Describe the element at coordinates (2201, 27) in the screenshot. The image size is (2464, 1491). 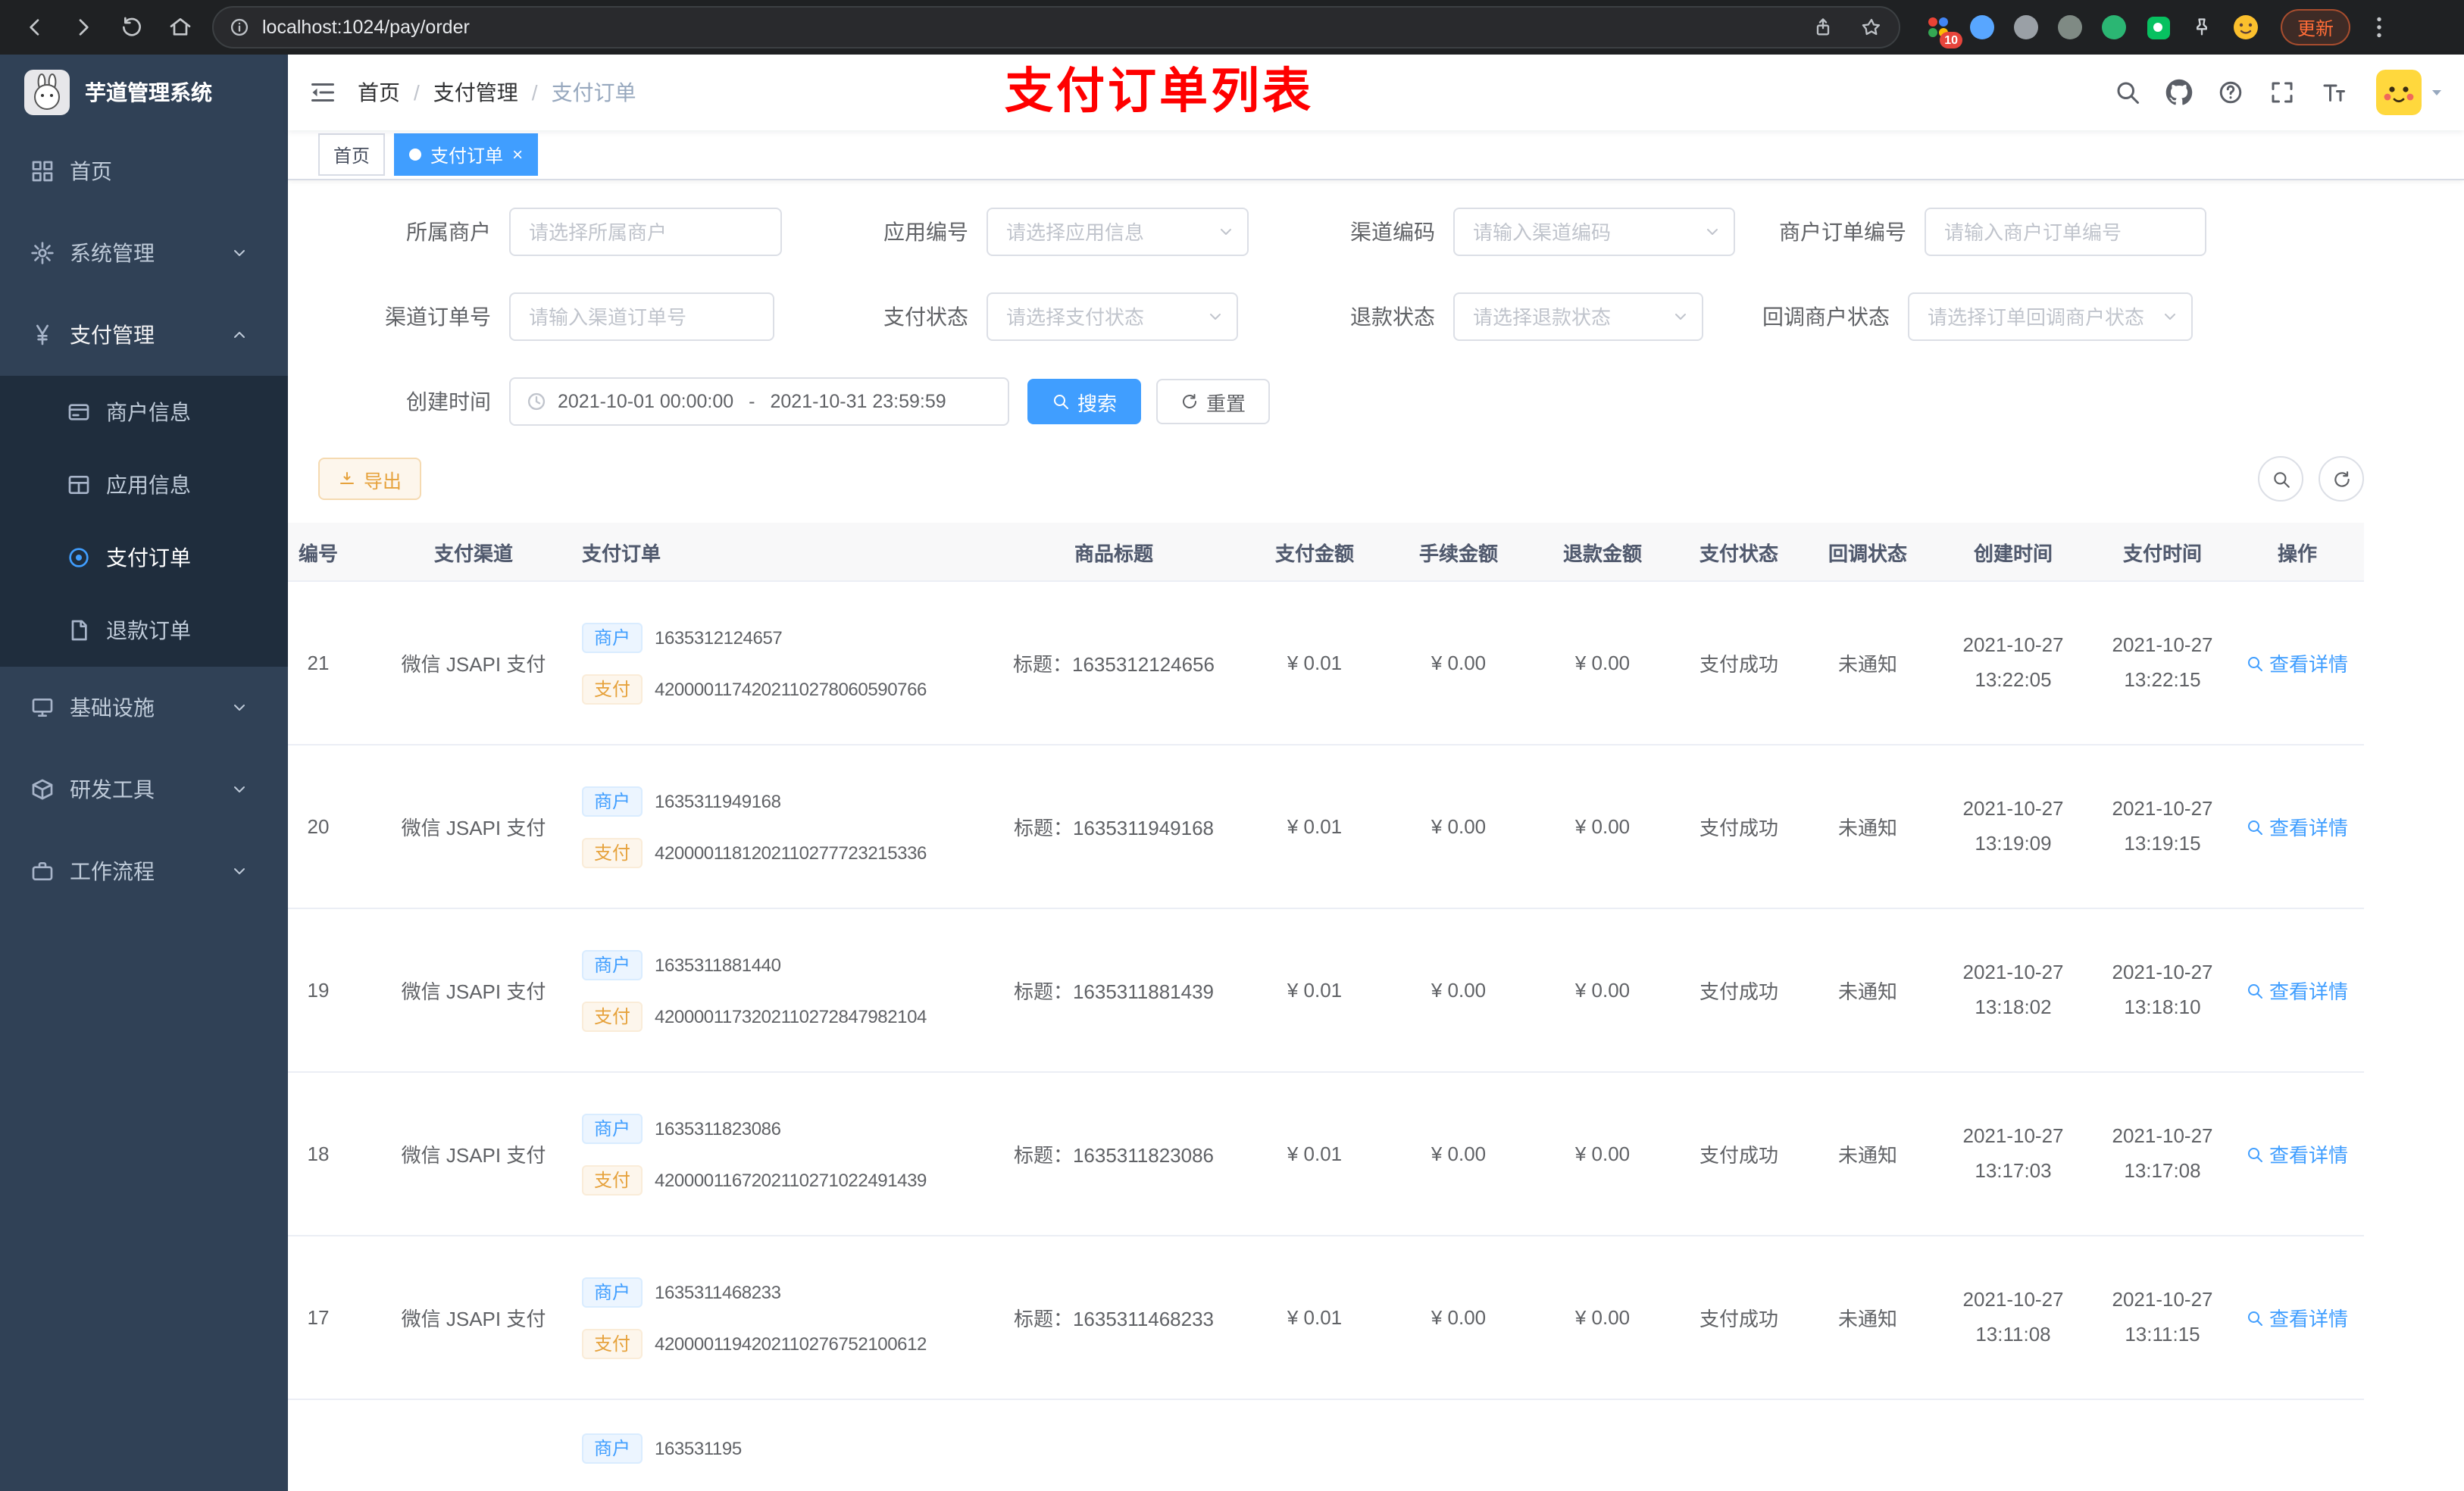
I see `extension-pin-icon` at that location.